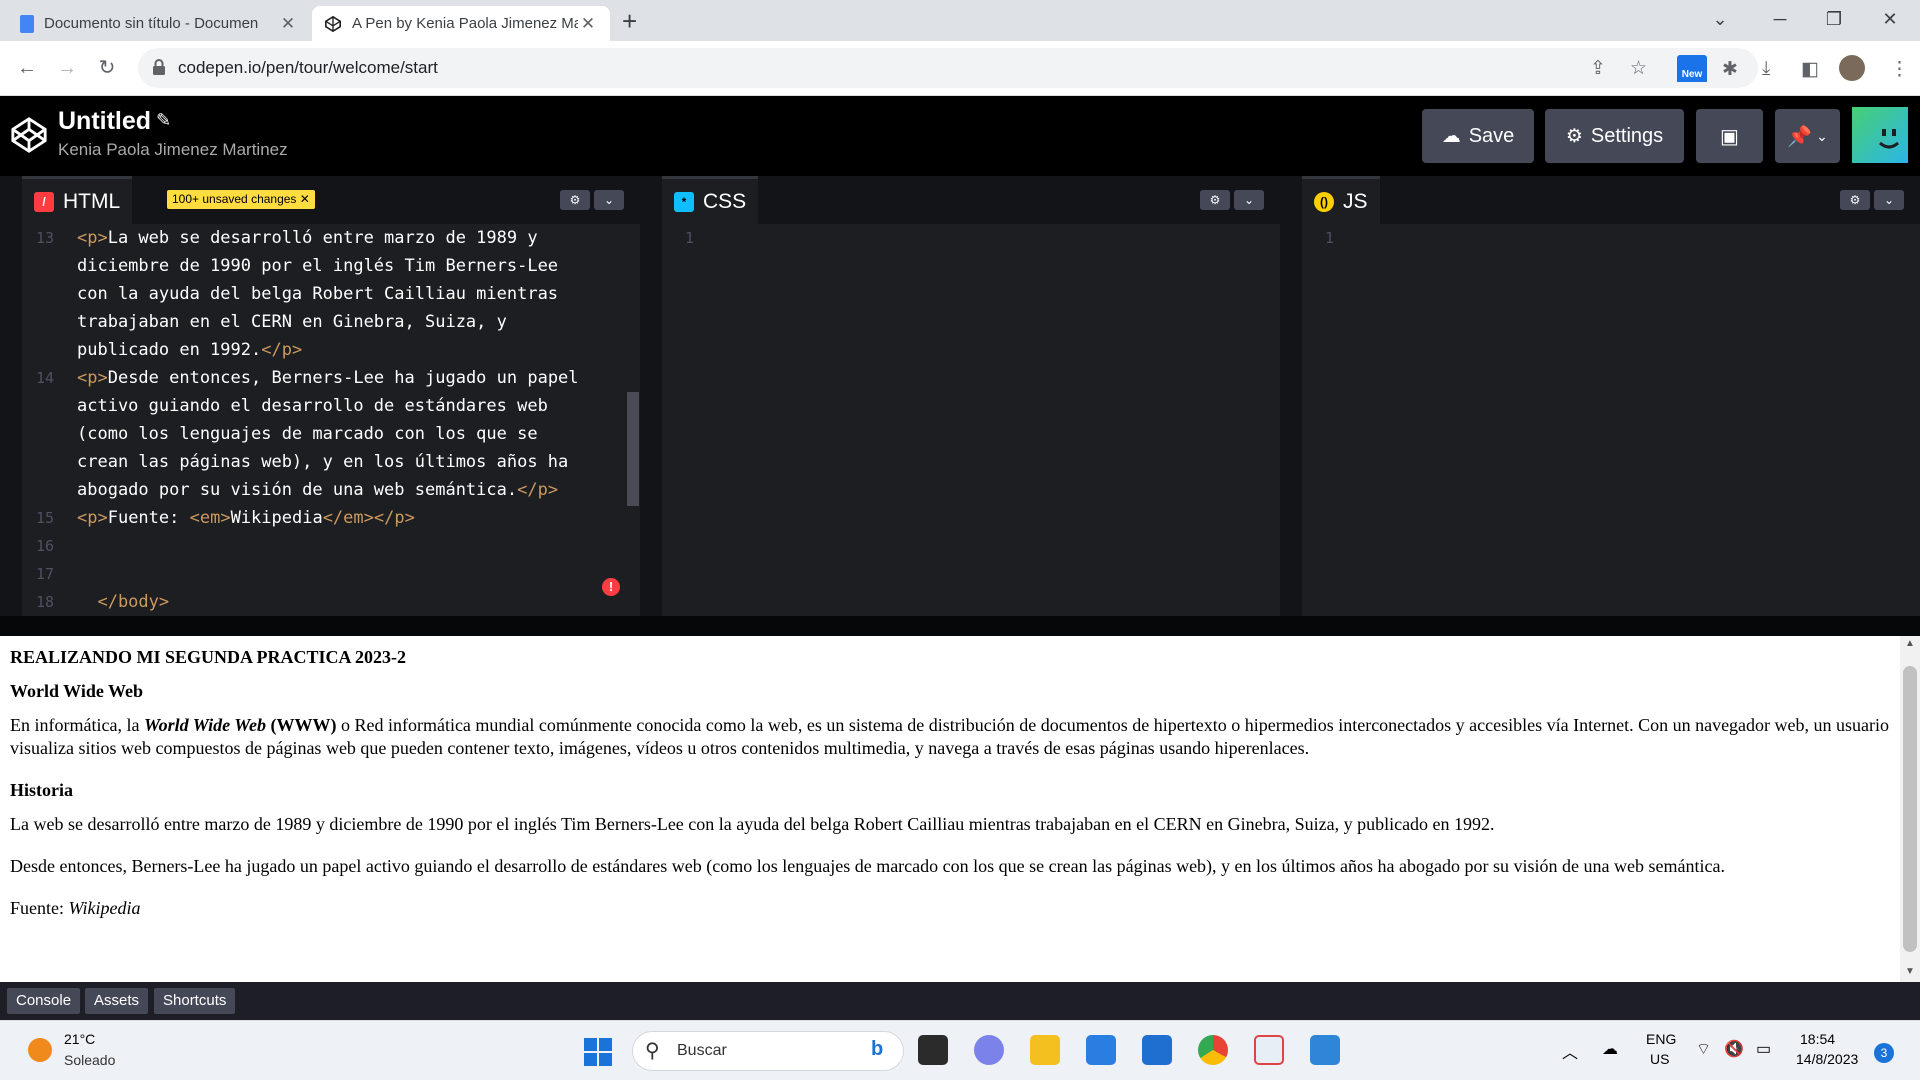  Describe the element at coordinates (710, 200) in the screenshot. I see `tab-css: * CSS` at that location.